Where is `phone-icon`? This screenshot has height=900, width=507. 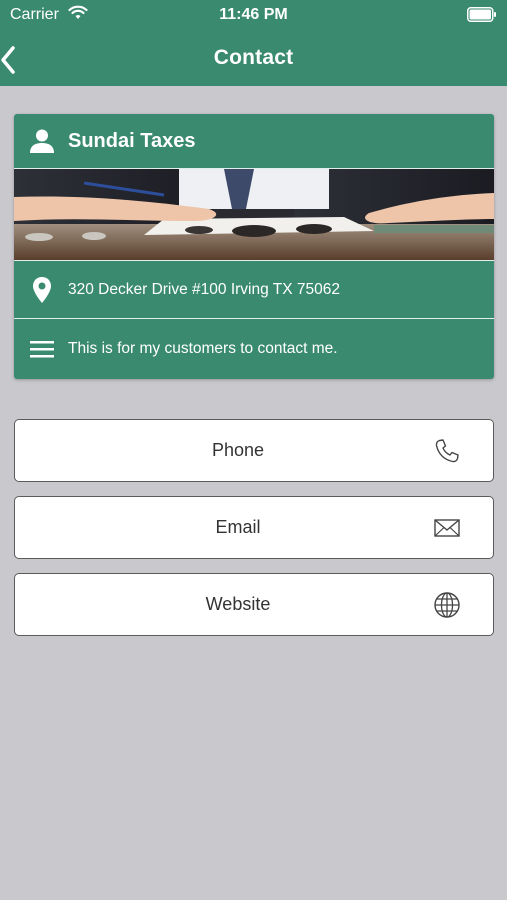
phone-icon is located at coordinates (447, 451).